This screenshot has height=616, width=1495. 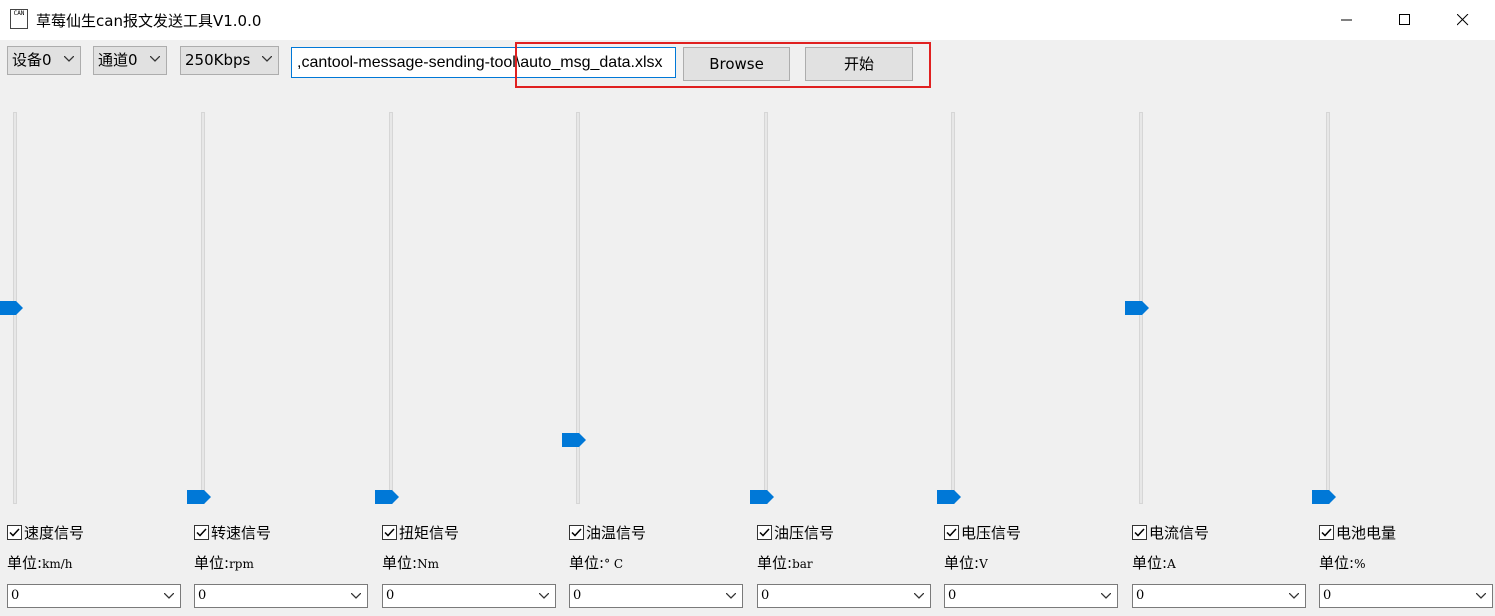 What do you see at coordinates (802, 564) in the screenshot?
I see `unit-value: bar` at bounding box center [802, 564].